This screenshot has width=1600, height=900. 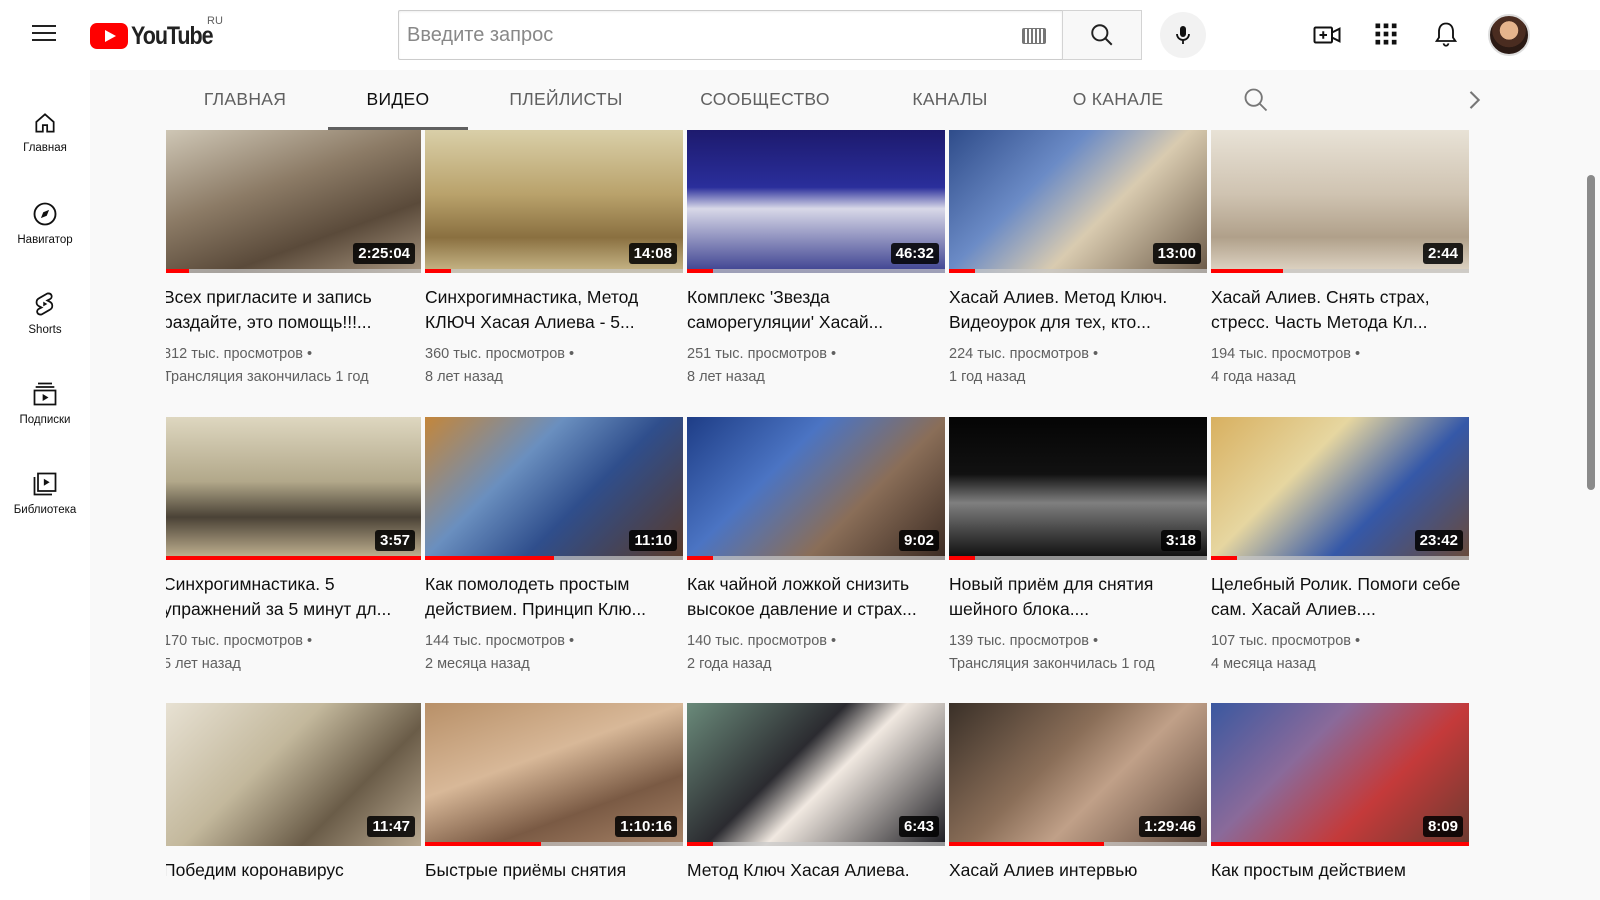 I want to click on account-avatar, so click(x=1509, y=35).